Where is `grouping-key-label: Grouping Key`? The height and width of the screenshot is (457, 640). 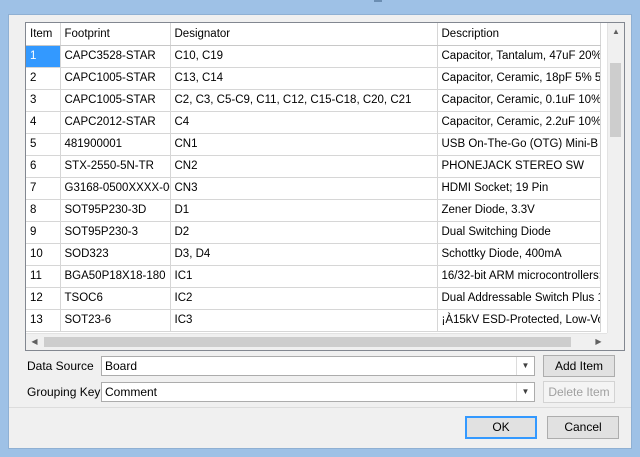
grouping-key-label: Grouping Key is located at coordinates (64, 392).